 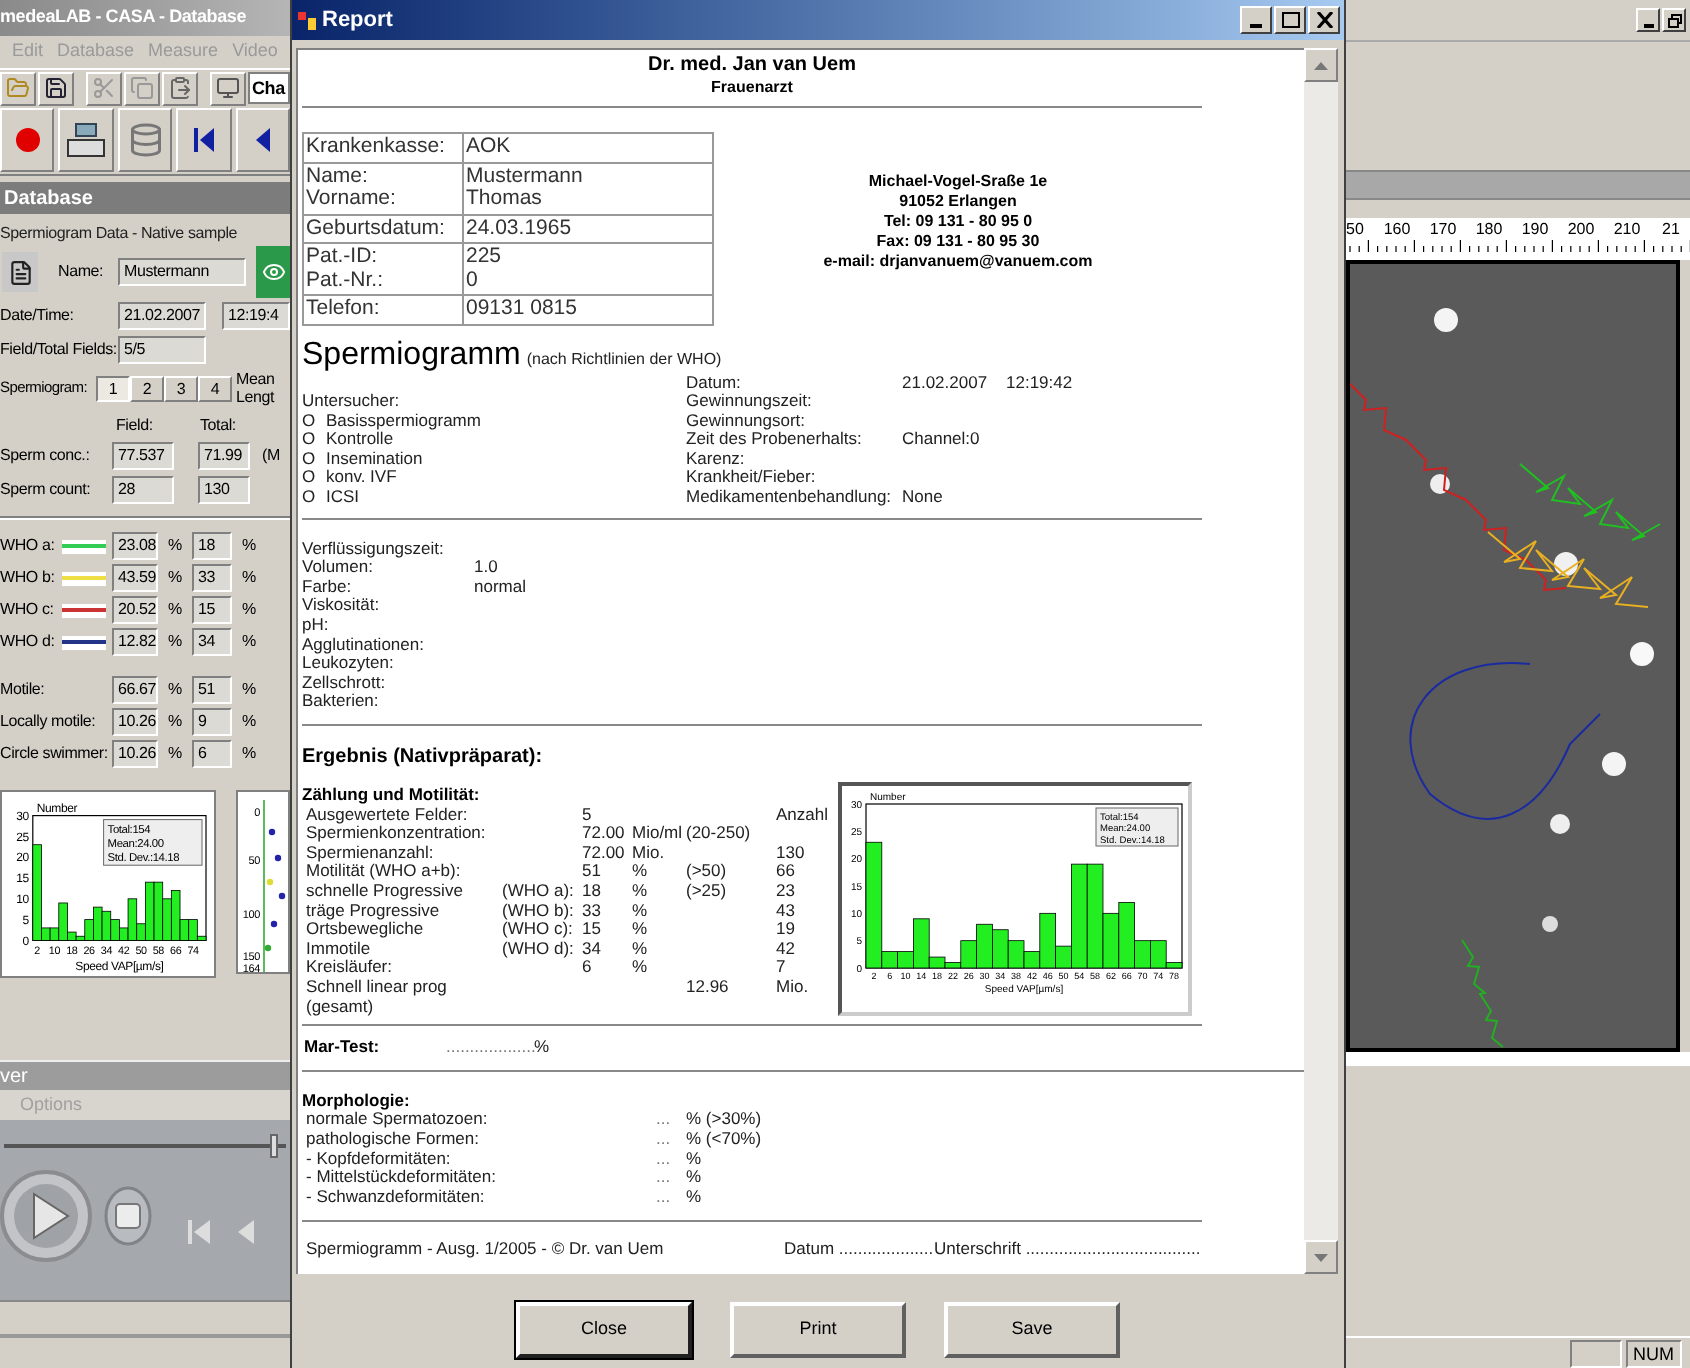 I want to click on text-field: 18, so click(x=212, y=546).